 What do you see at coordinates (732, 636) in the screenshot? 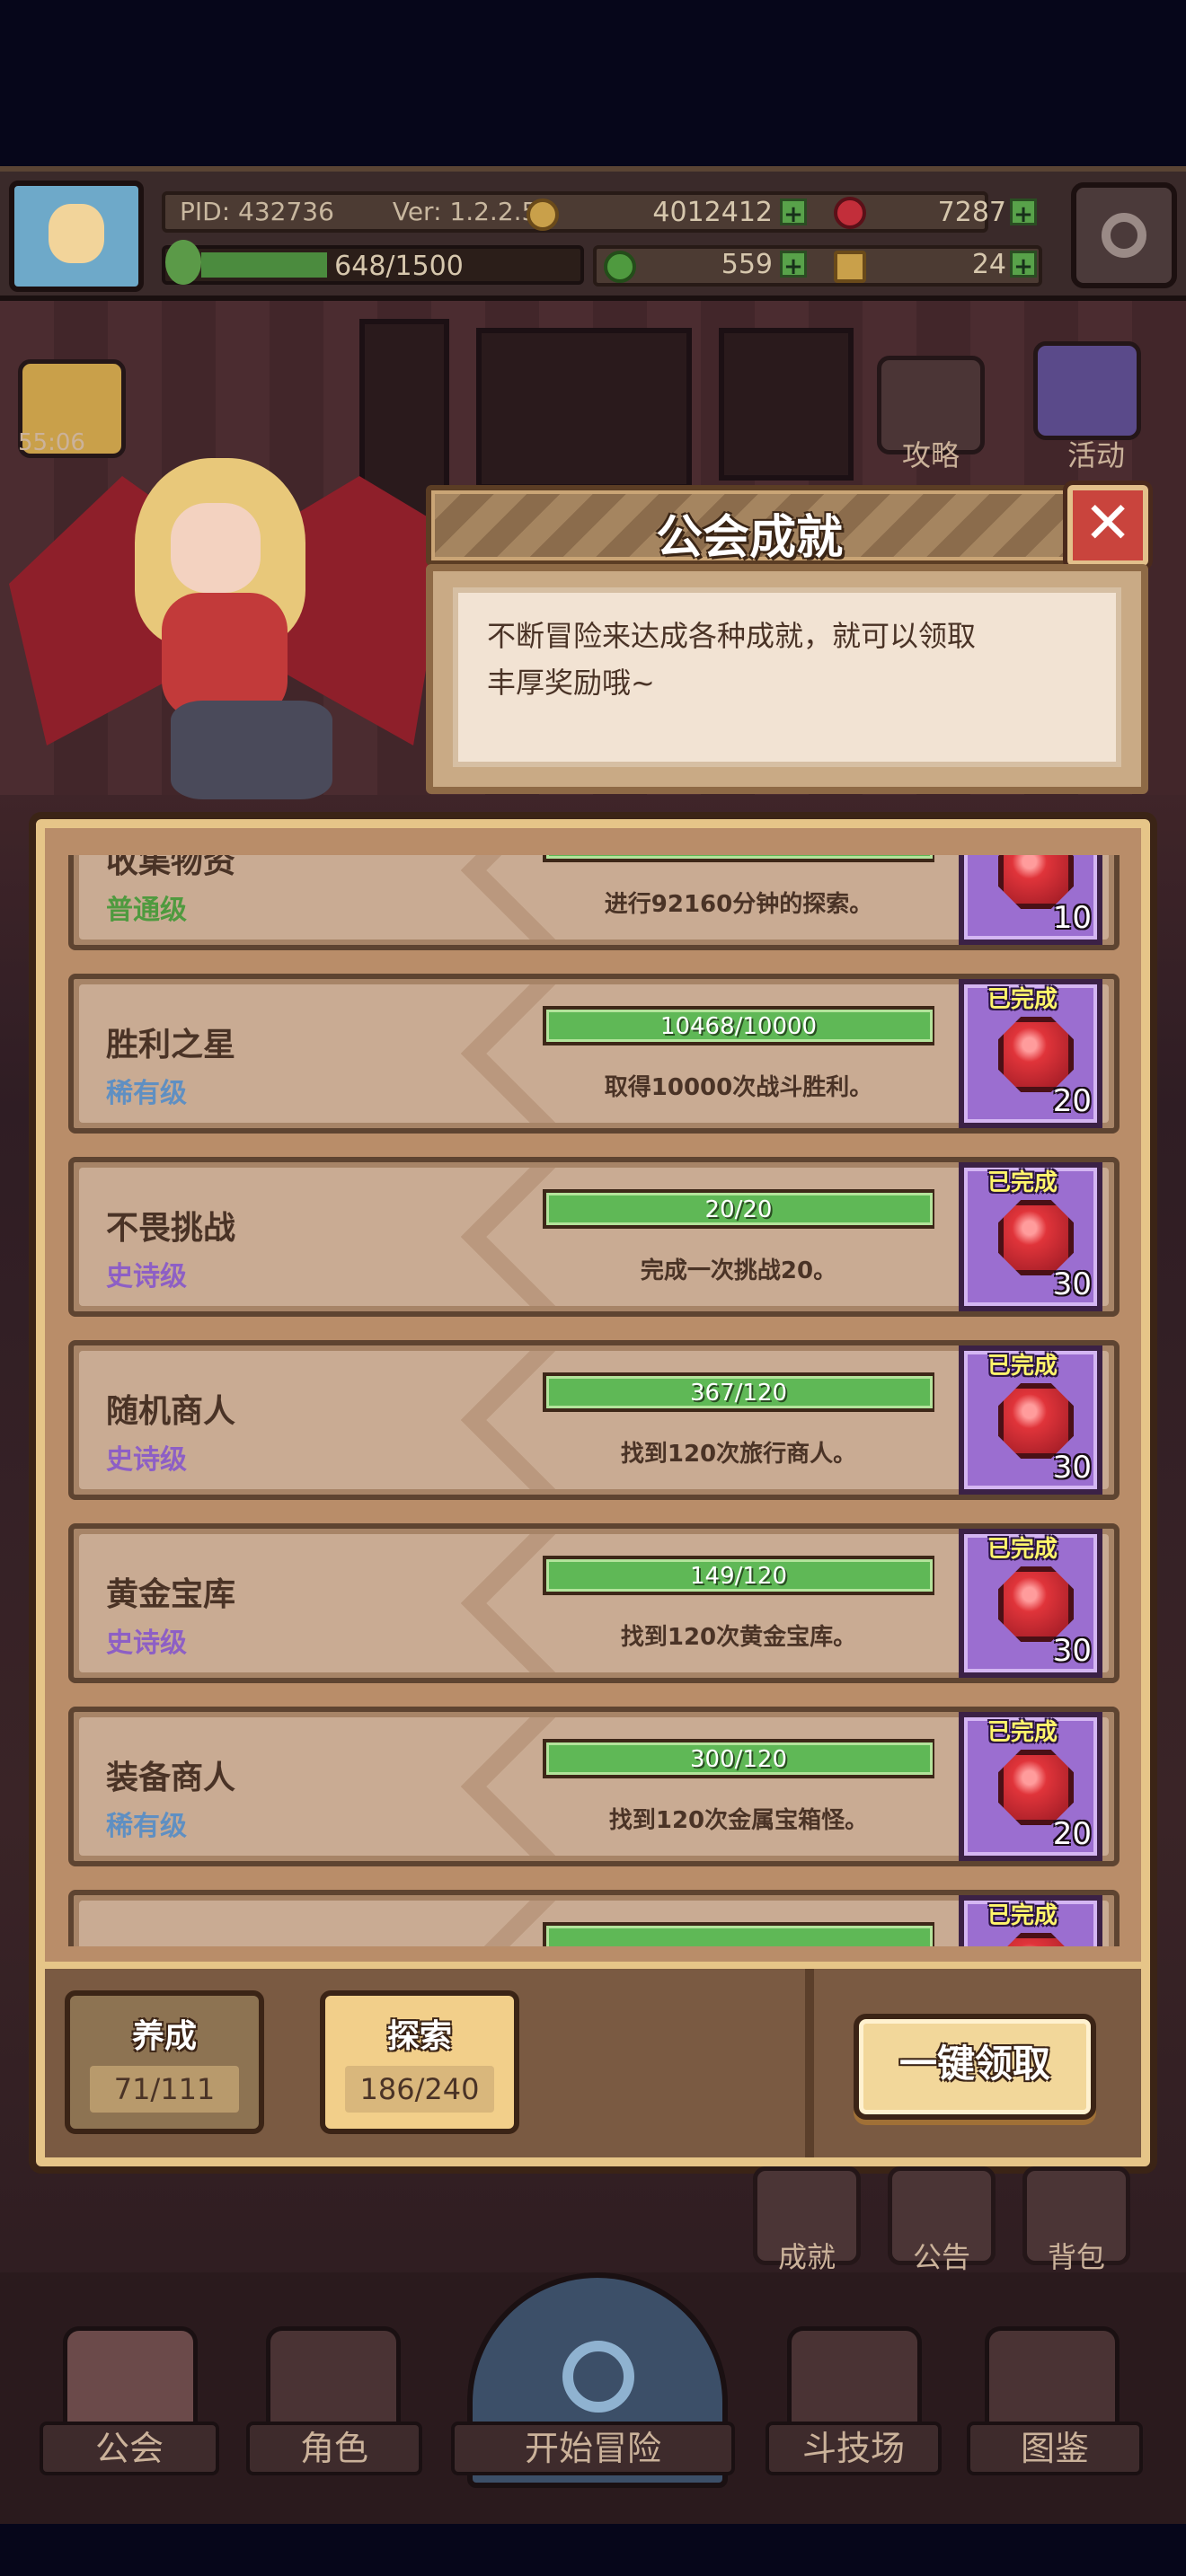
I see `description-line-1: 不断冒险来达成各种成就，就可以领取` at bounding box center [732, 636].